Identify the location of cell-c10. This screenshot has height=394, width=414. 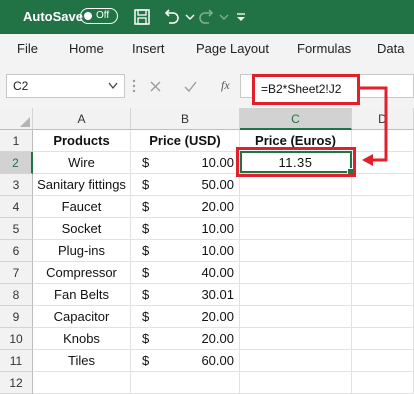
(296, 339).